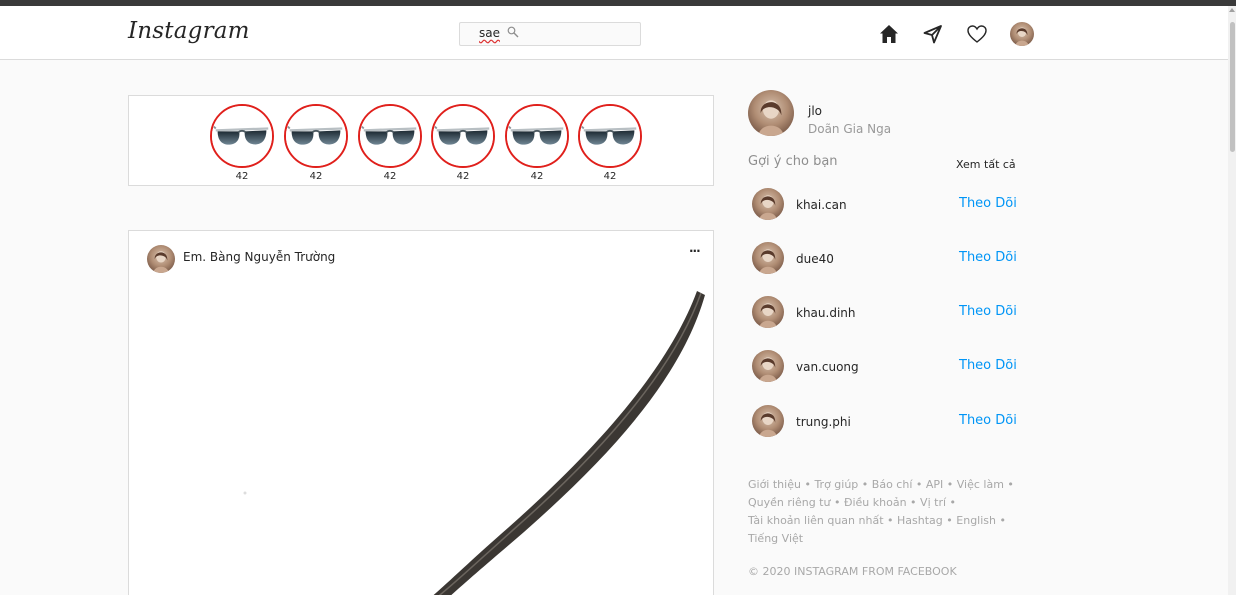 This screenshot has height=595, width=1236. Describe the element at coordinates (887, 367) in the screenshot. I see `suggestion-item: van.cuong Theo Dõi` at that location.